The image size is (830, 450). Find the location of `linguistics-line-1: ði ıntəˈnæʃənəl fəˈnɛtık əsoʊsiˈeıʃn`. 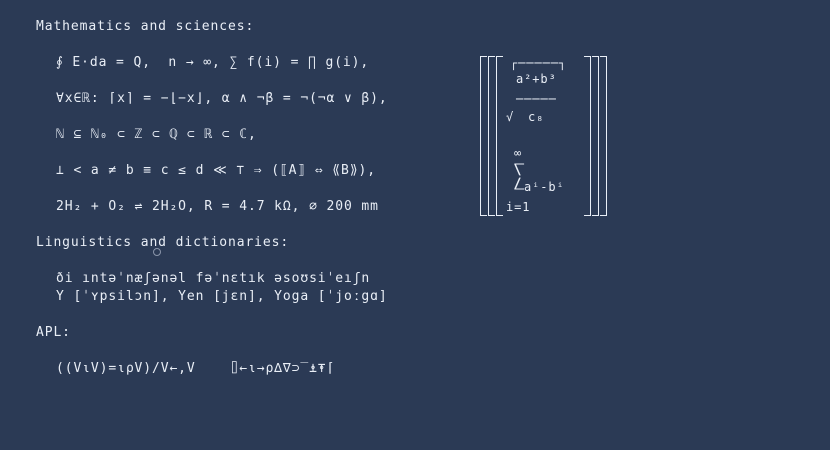

linguistics-line-1: ði ıntəˈnæʃənəl fəˈnɛtık əsoʊsiˈeıʃn is located at coordinates (213, 278).